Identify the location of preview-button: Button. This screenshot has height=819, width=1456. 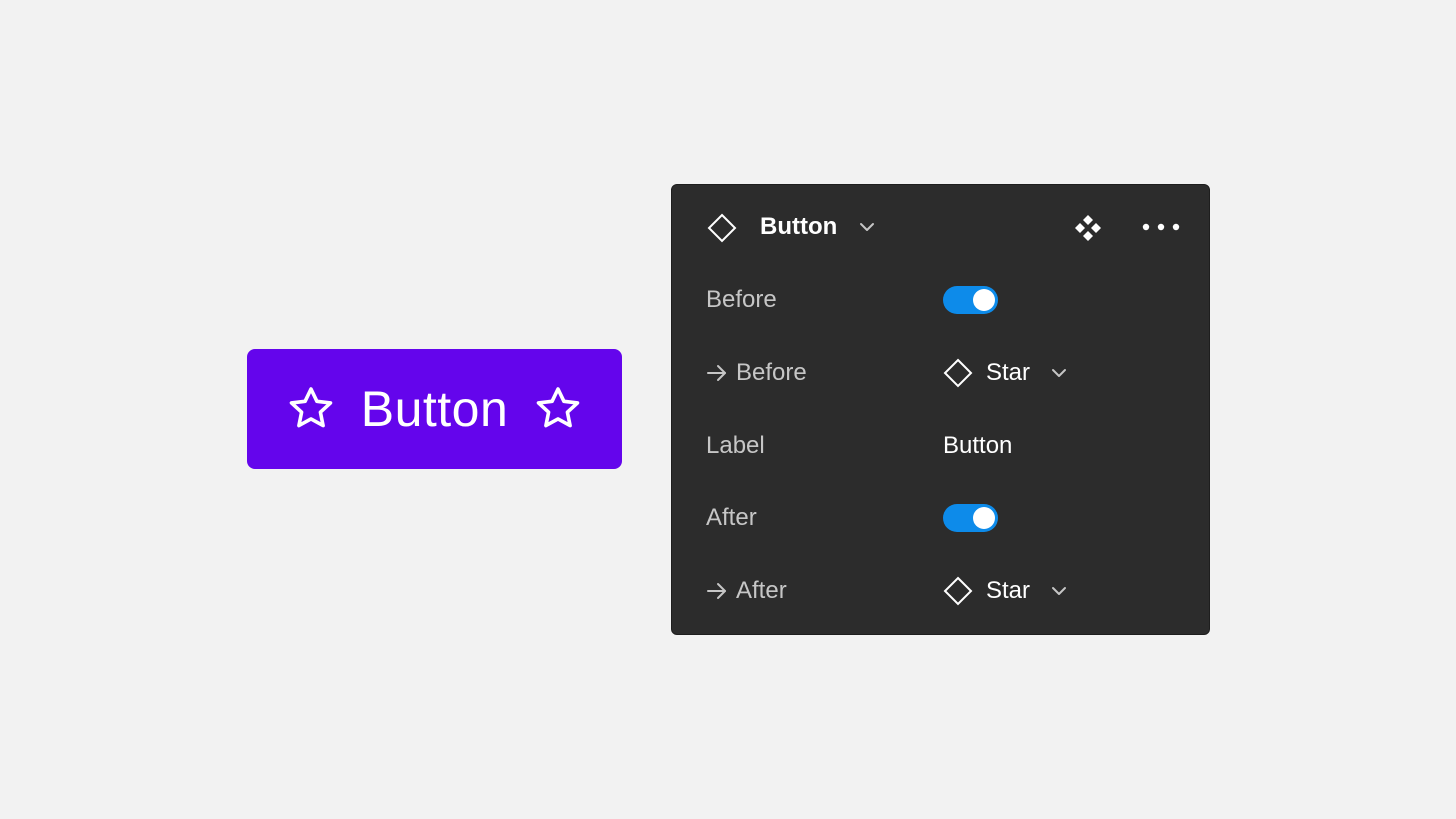
(434, 409).